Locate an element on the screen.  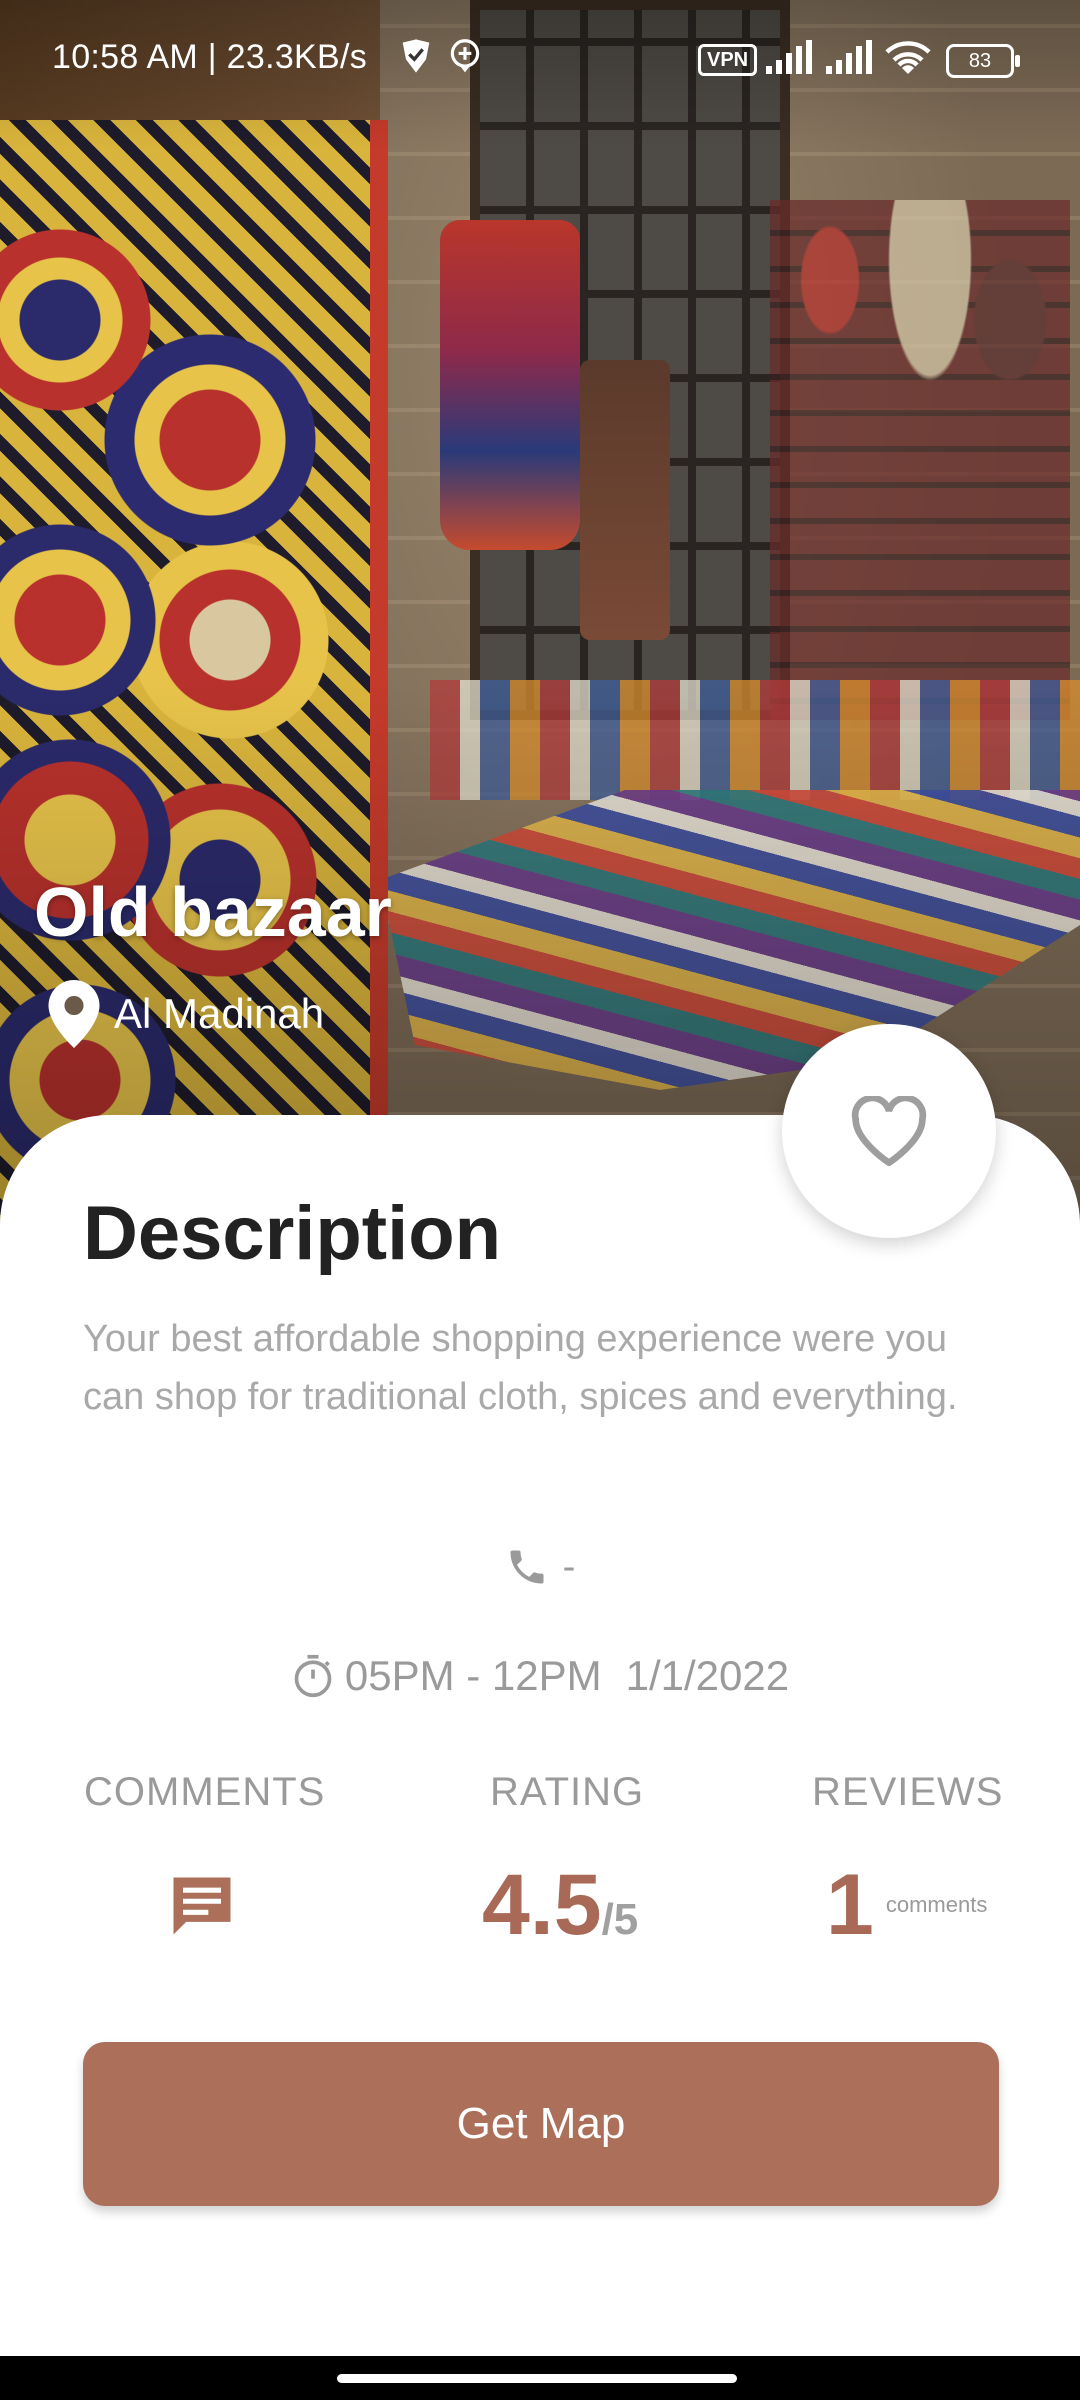
heart-outline-icon is located at coordinates (889, 1131).